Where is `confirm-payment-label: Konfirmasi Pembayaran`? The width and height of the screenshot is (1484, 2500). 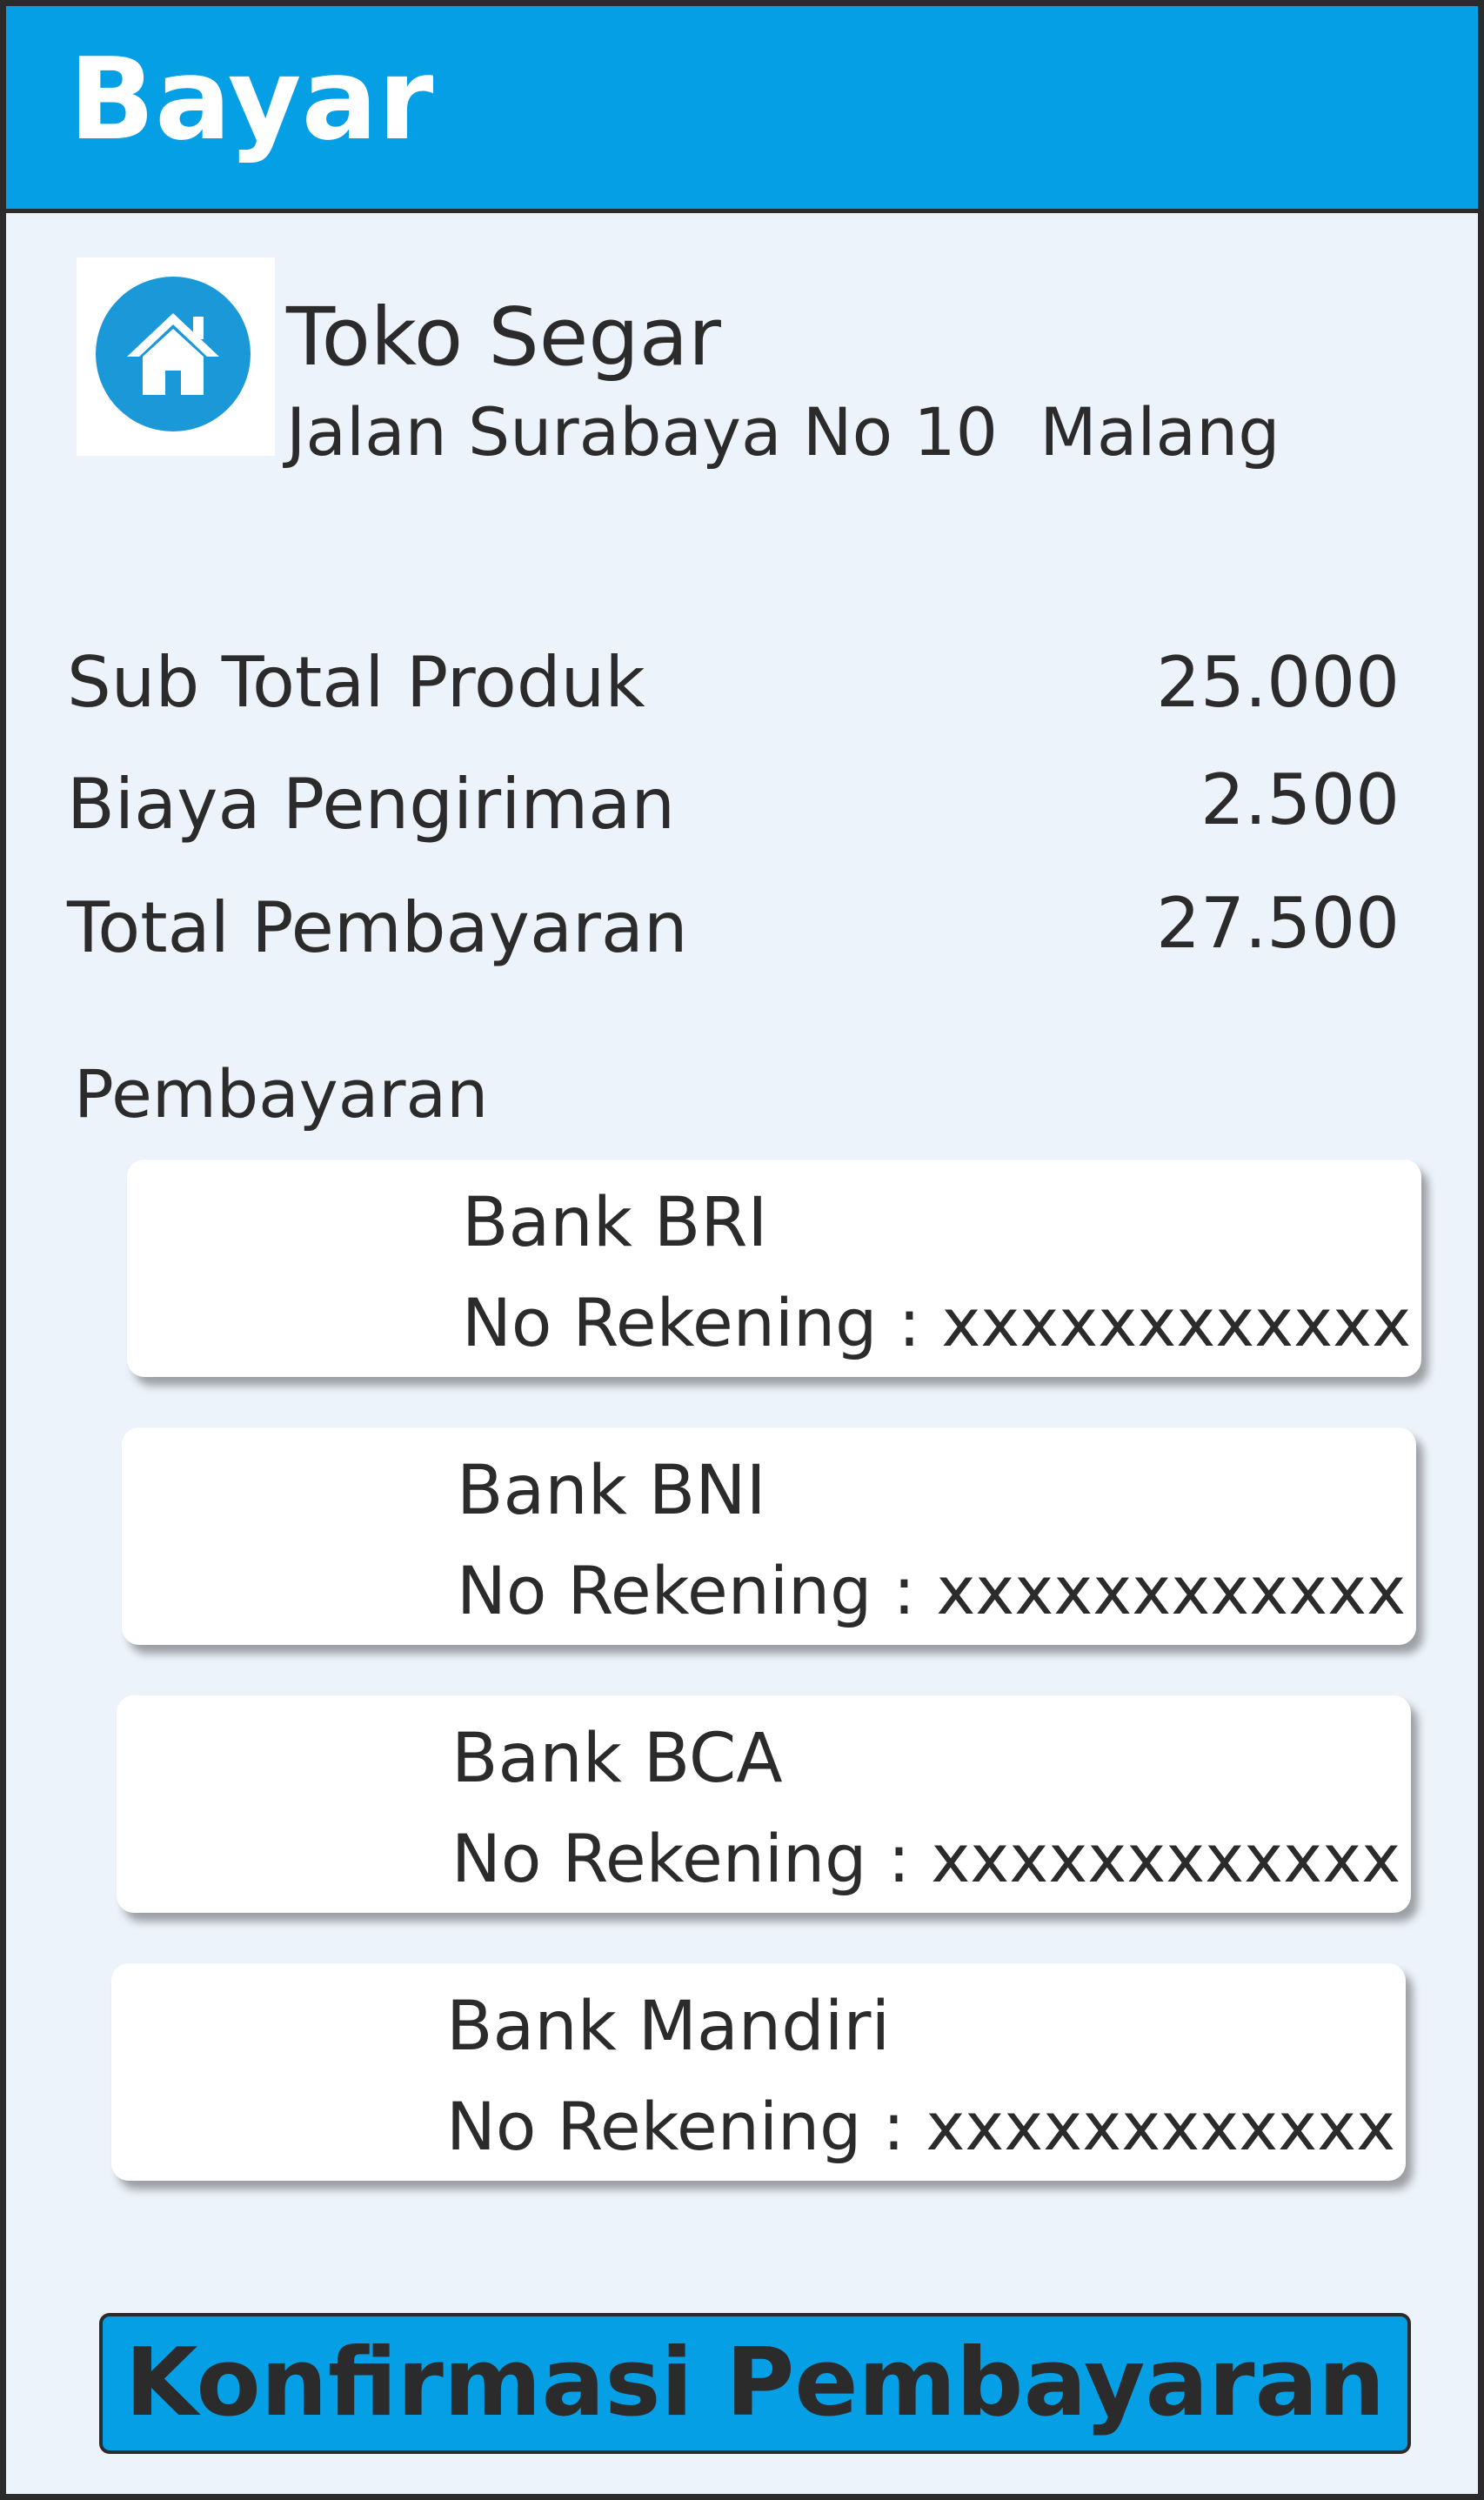 confirm-payment-label: Konfirmasi Pembayaran is located at coordinates (755, 2383).